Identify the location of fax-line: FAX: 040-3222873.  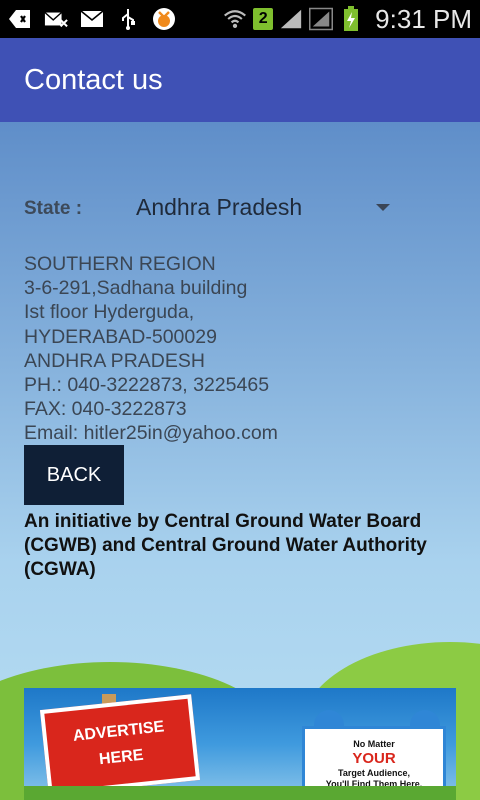
(105, 409).